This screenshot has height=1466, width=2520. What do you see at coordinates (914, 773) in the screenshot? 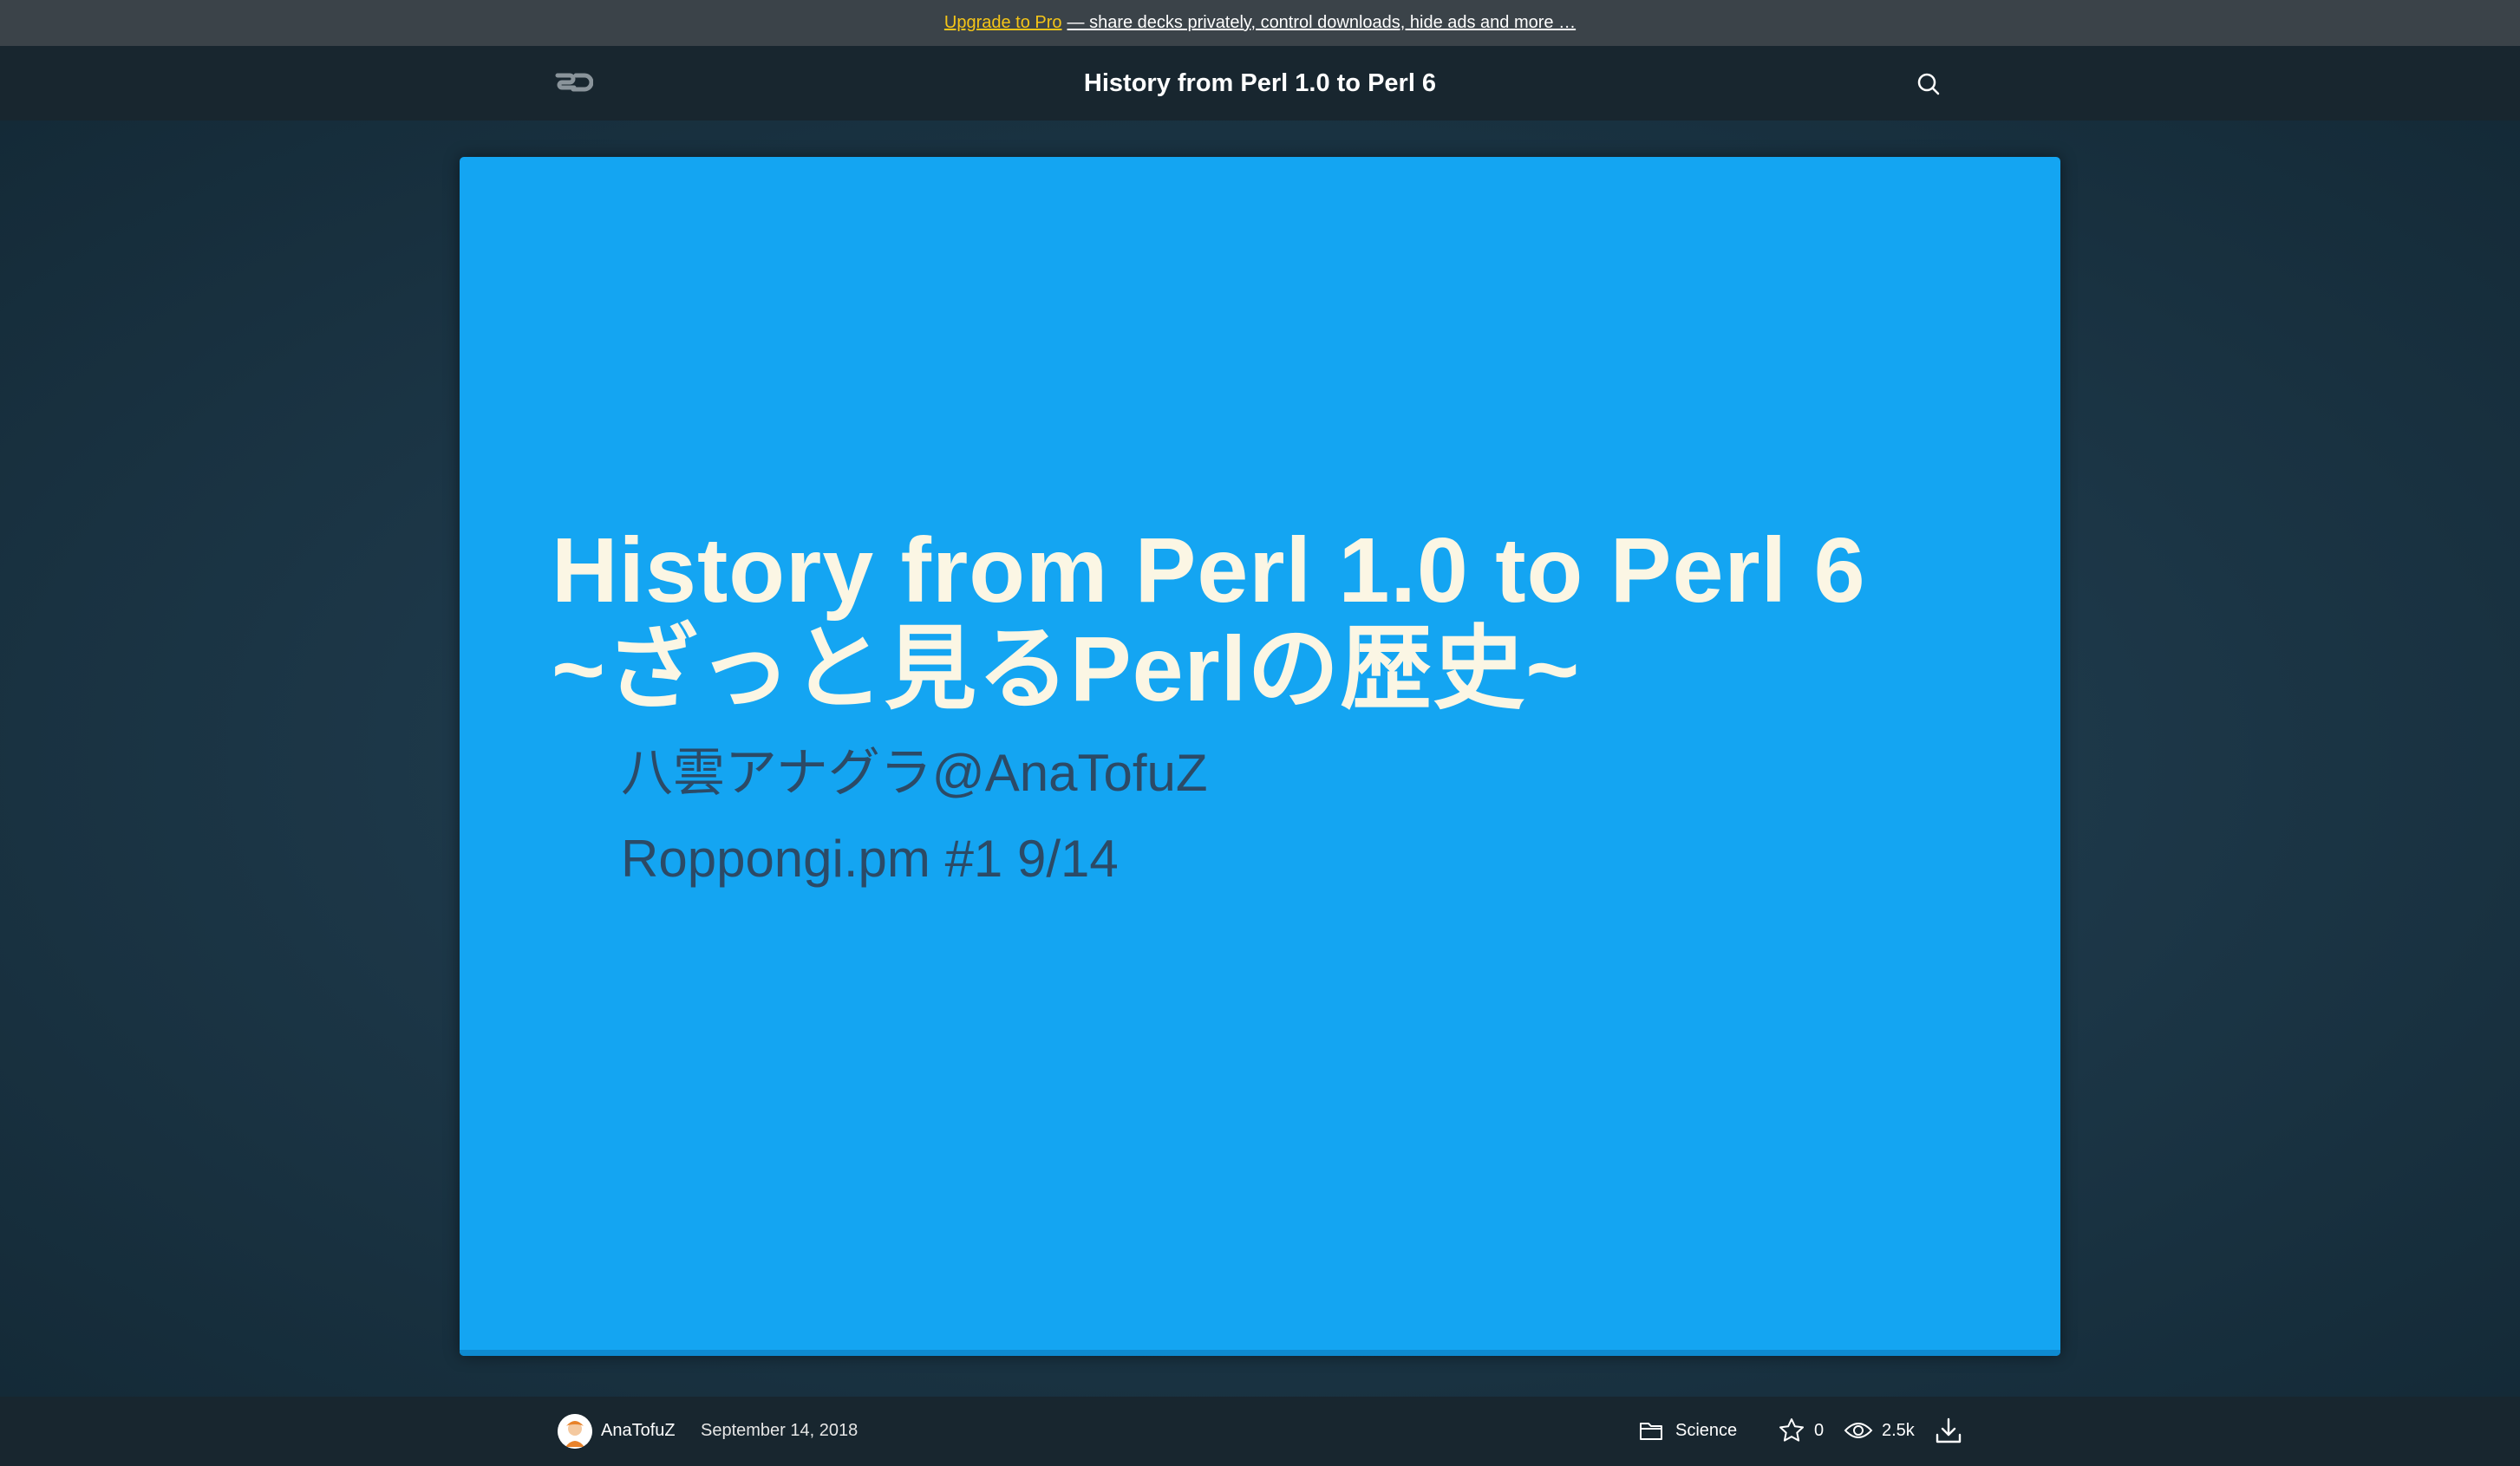
I see `slide-author-line: 八雲アナグラ@AnaTofuZ` at bounding box center [914, 773].